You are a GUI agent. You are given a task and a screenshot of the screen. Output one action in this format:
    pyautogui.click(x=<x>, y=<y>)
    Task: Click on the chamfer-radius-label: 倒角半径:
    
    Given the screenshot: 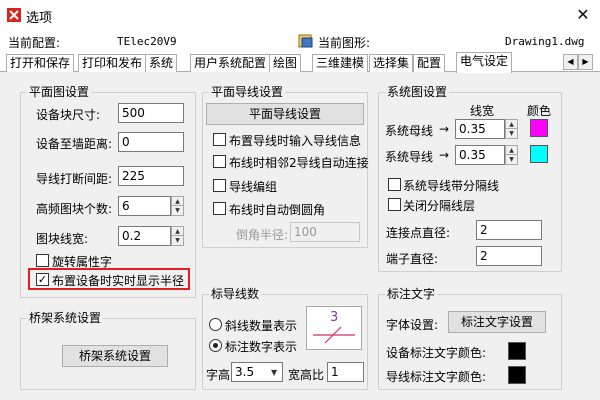 What is the action you would take?
    pyautogui.click(x=262, y=235)
    